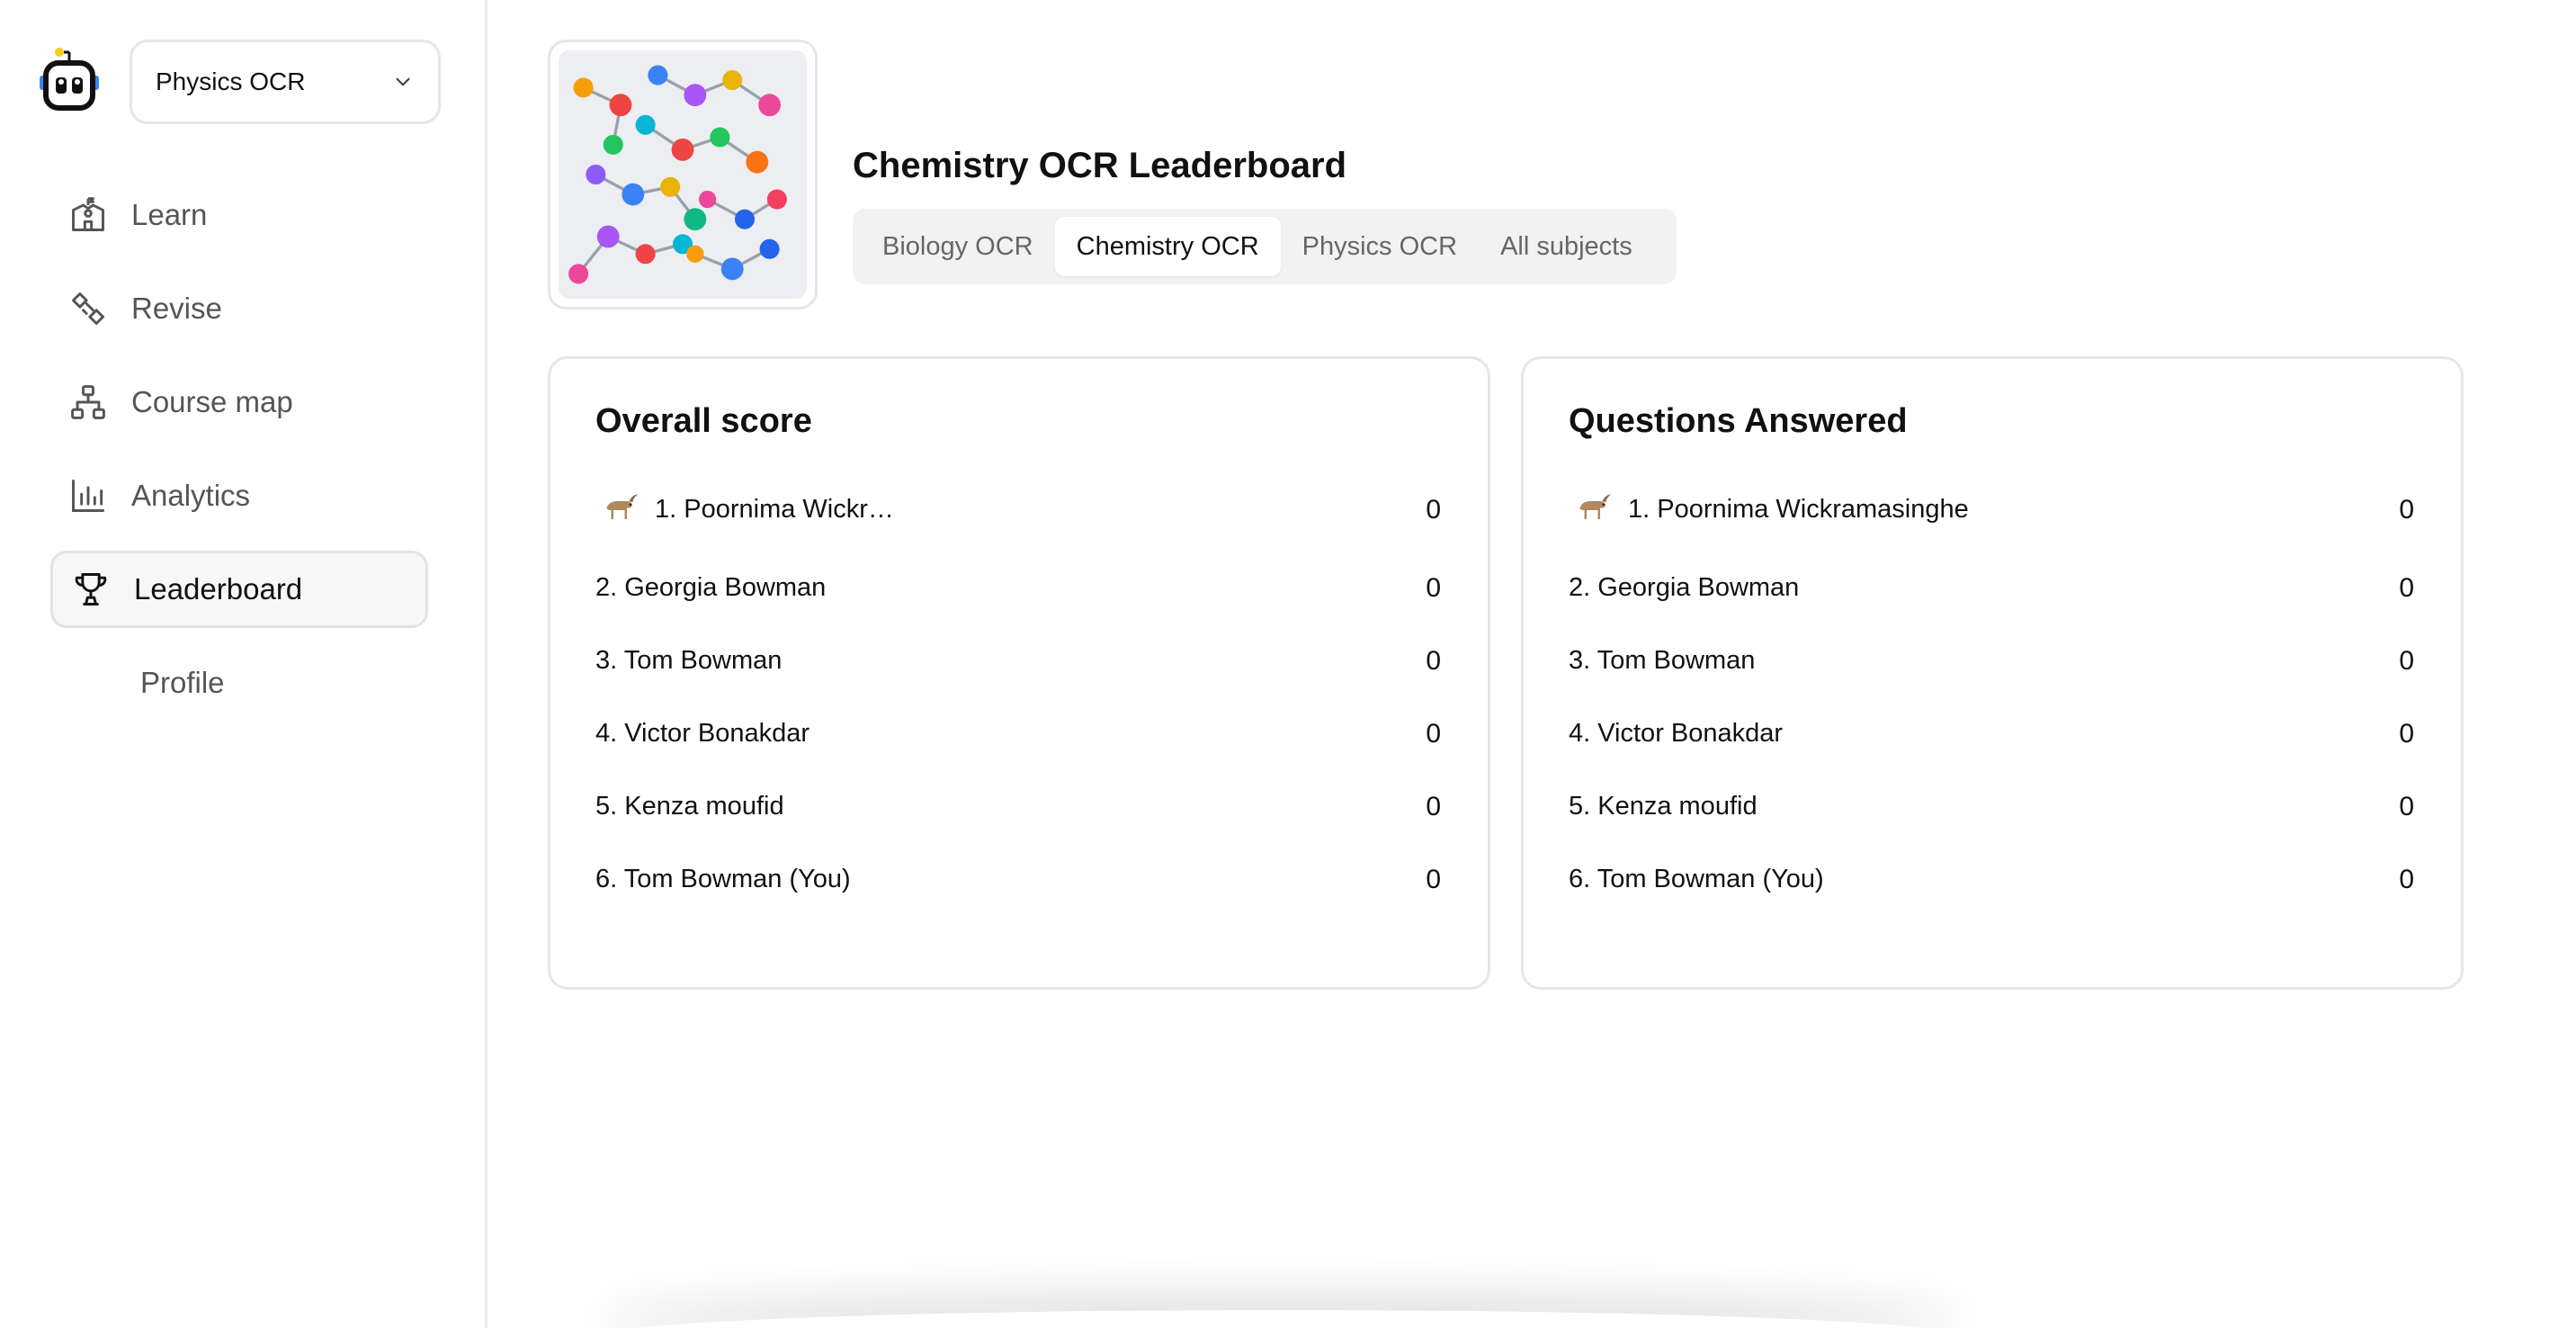 The image size is (2576, 1328). What do you see at coordinates (239, 215) in the screenshot?
I see `sidebar-item-learn: Learn` at bounding box center [239, 215].